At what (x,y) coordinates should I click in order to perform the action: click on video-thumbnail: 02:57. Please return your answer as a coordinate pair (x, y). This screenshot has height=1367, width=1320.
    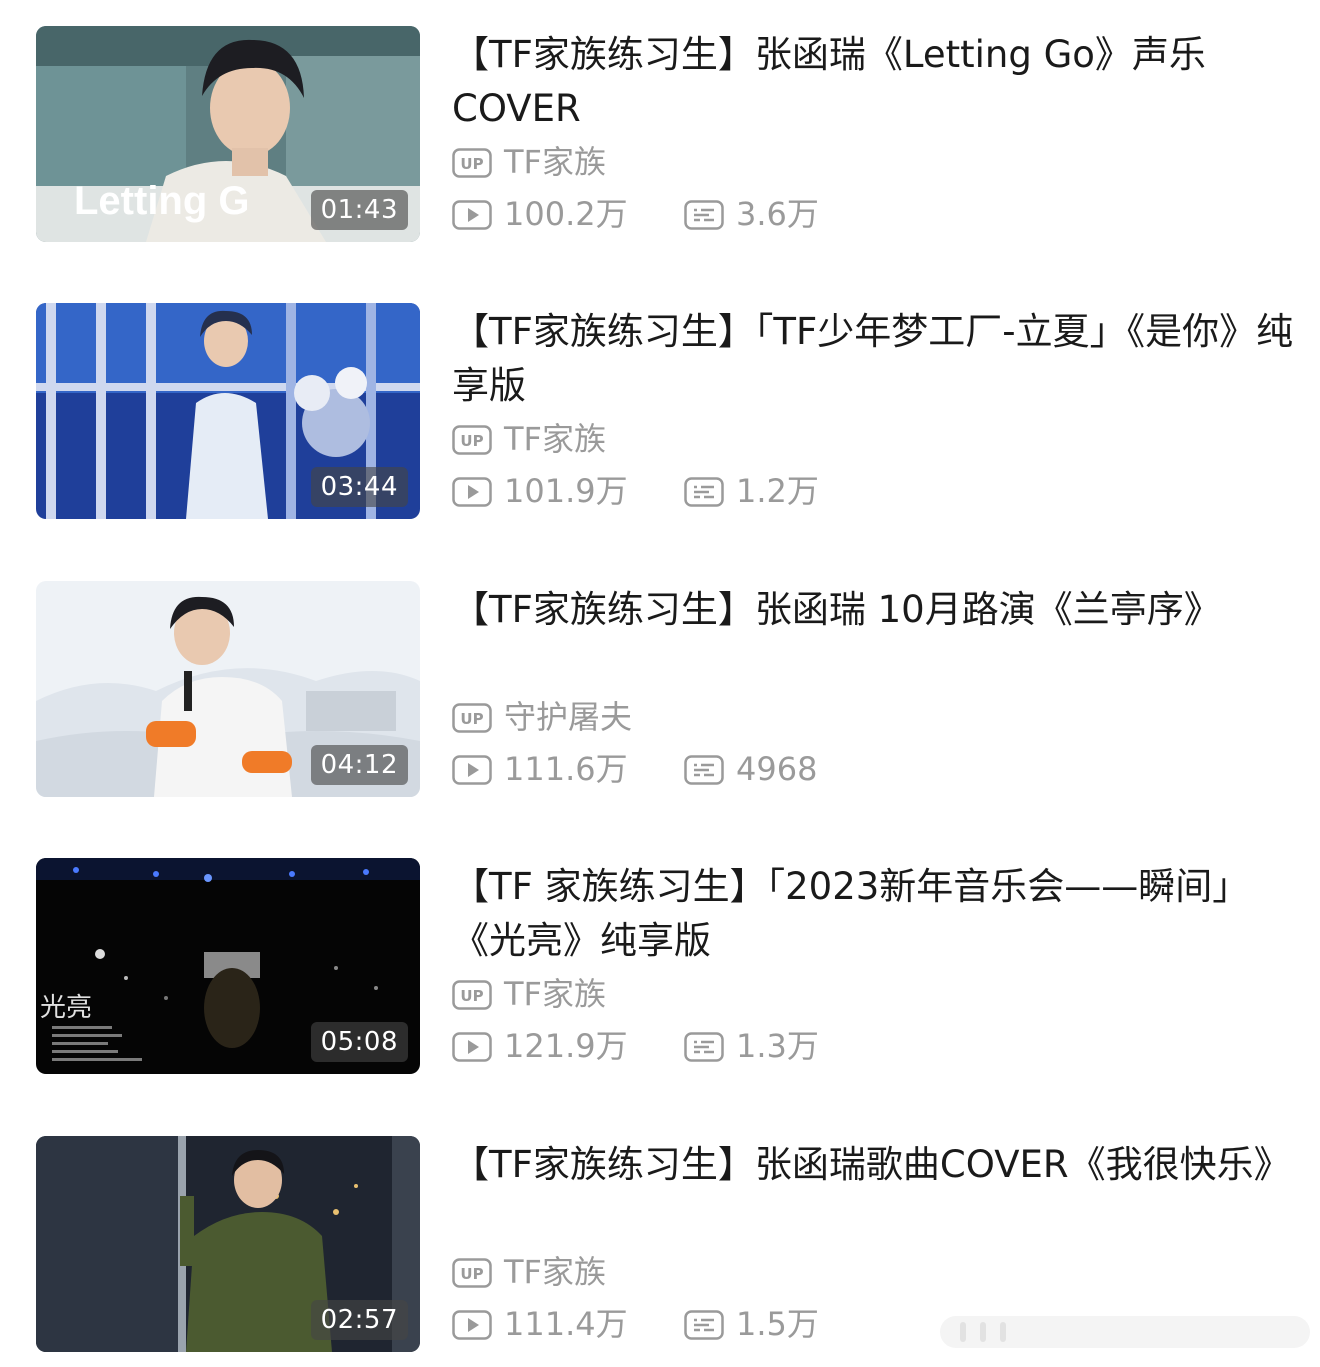
    Looking at the image, I should click on (228, 1244).